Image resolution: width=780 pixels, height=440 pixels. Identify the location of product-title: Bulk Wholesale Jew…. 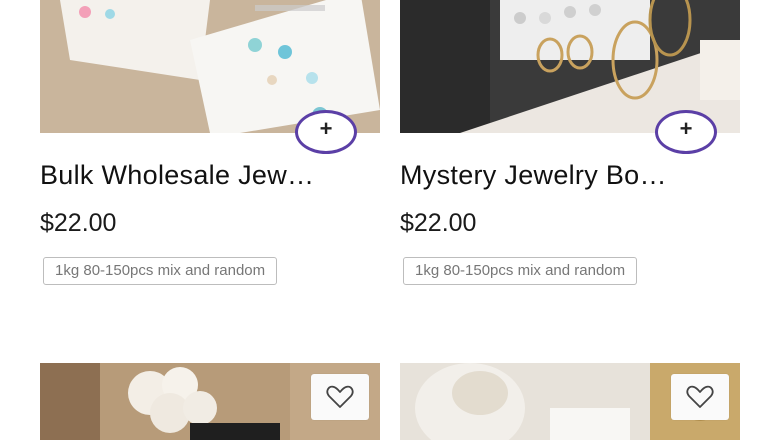
(210, 175).